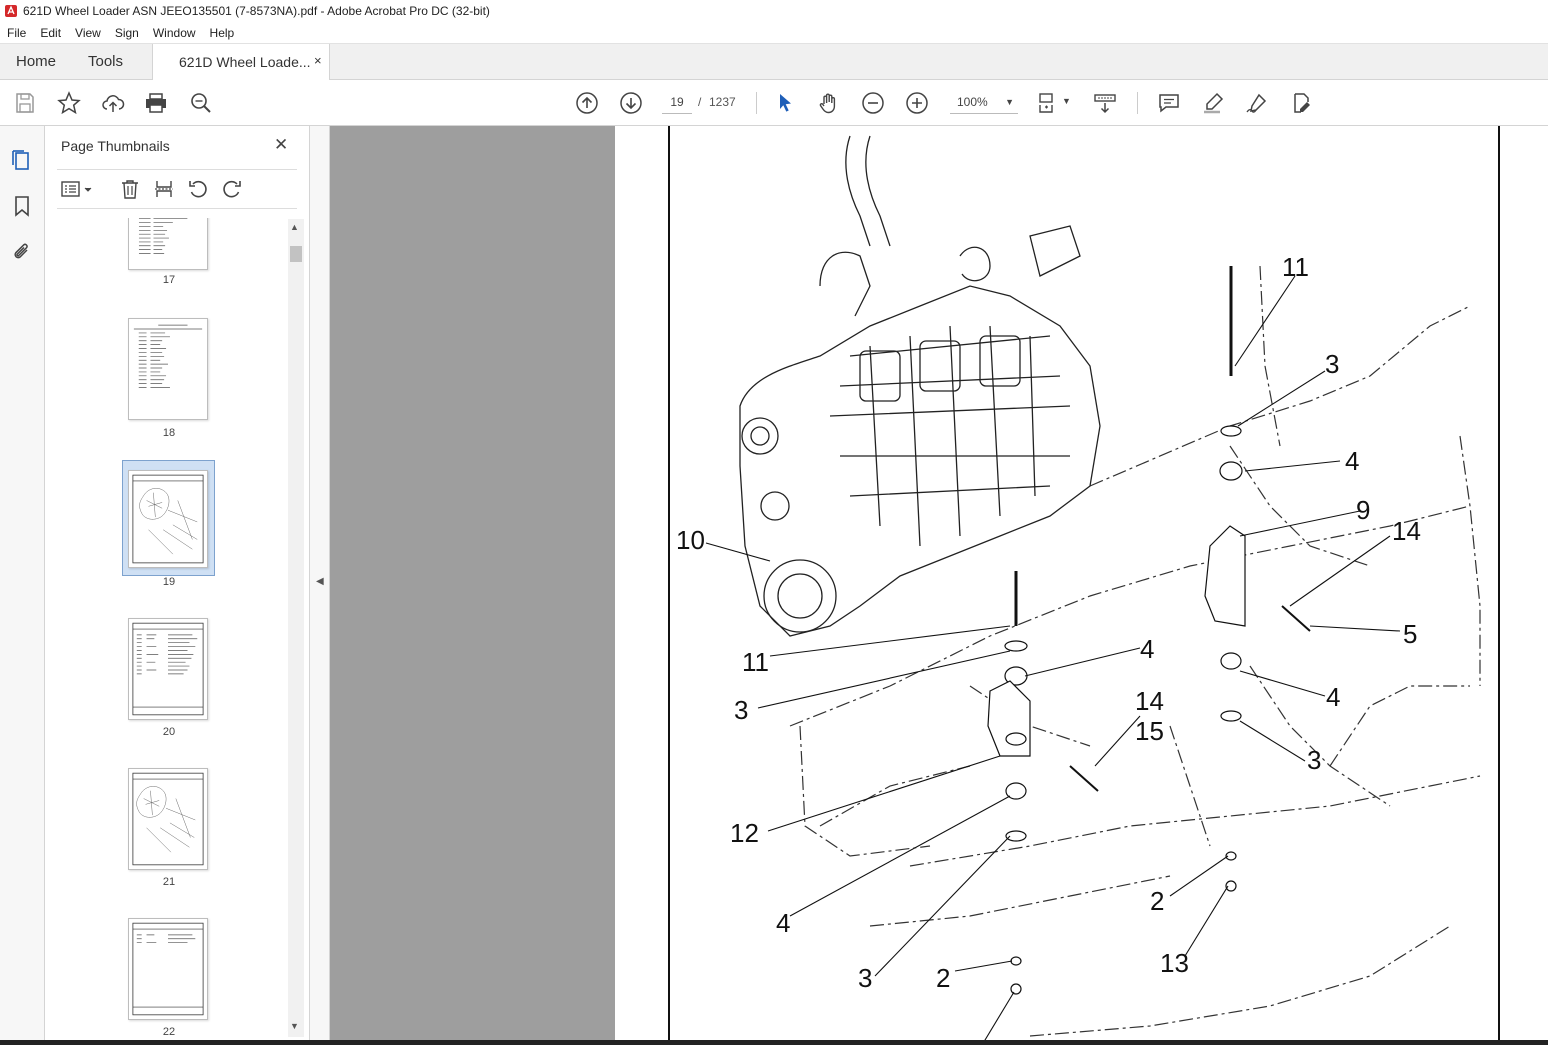 The height and width of the screenshot is (1045, 1548). Describe the element at coordinates (1410, 634) in the screenshot. I see `callout-label: 5` at that location.